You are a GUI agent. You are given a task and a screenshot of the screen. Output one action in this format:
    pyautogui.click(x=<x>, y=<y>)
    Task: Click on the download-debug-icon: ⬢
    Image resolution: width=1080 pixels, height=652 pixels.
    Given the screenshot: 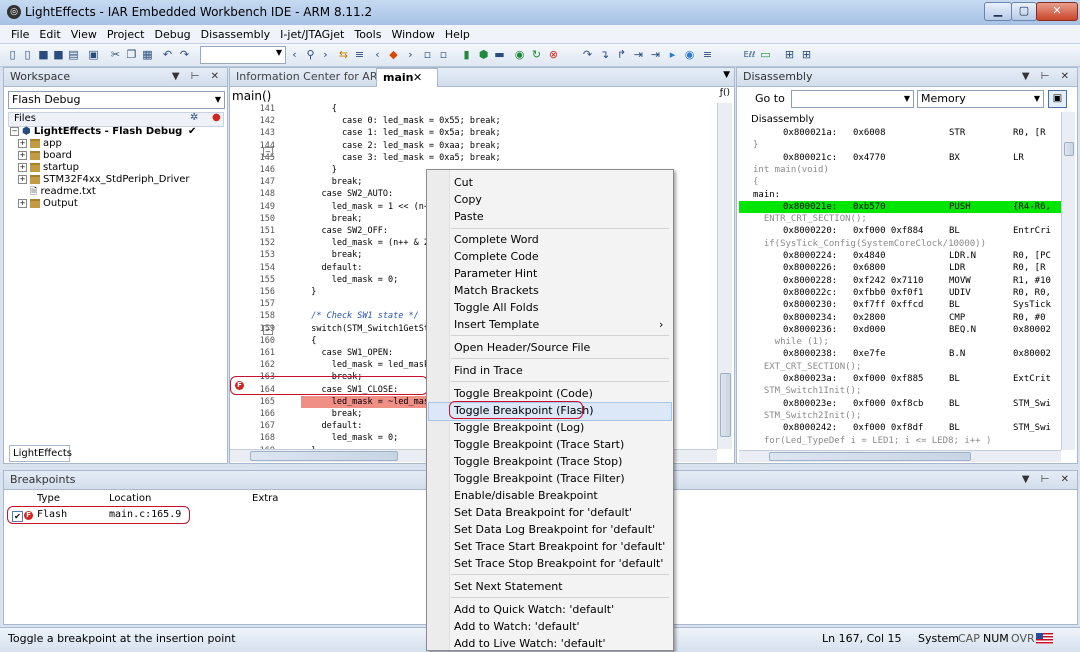 What is the action you would take?
    pyautogui.click(x=483, y=54)
    